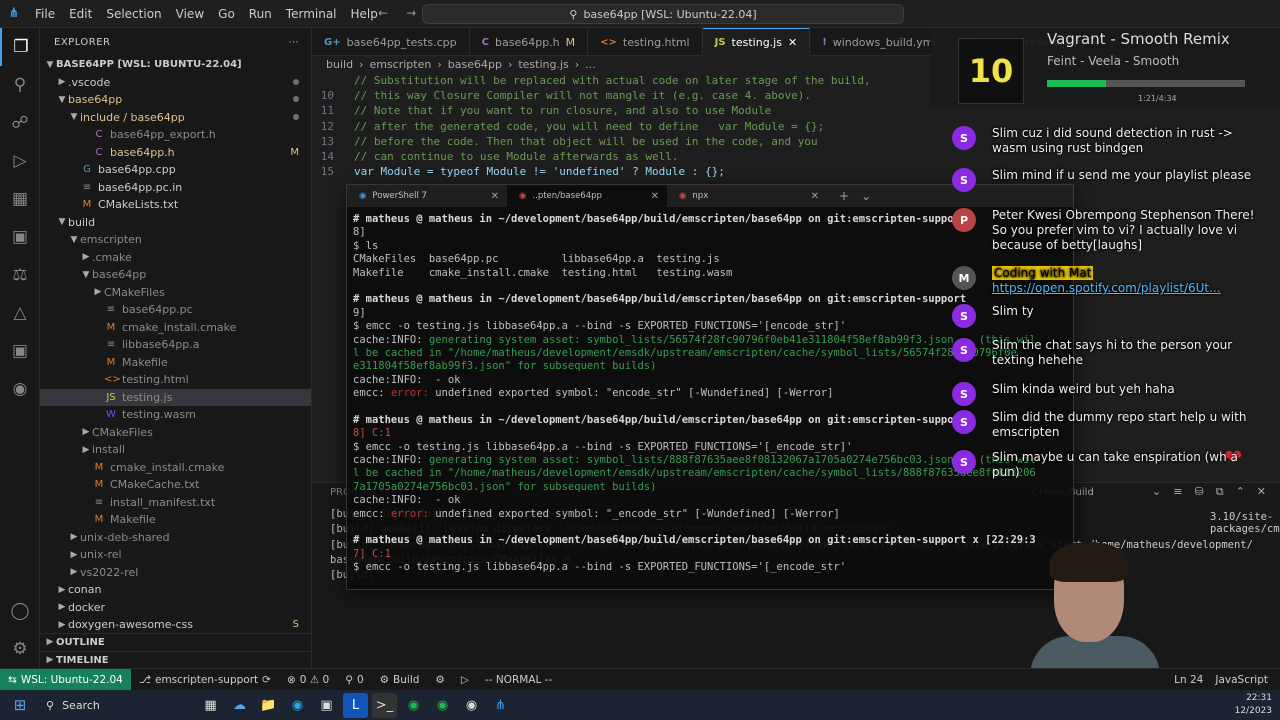 Image resolution: width=1280 pixels, height=720 pixels. What do you see at coordinates (20, 389) in the screenshot?
I see `github-icon: ◉` at bounding box center [20, 389].